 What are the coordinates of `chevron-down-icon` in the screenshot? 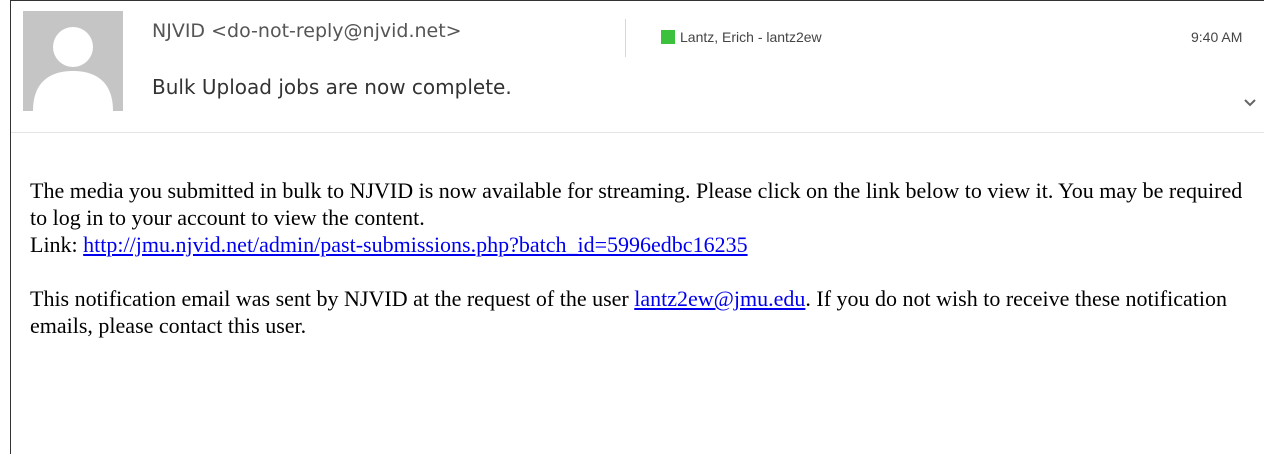 It's located at (1250, 102).